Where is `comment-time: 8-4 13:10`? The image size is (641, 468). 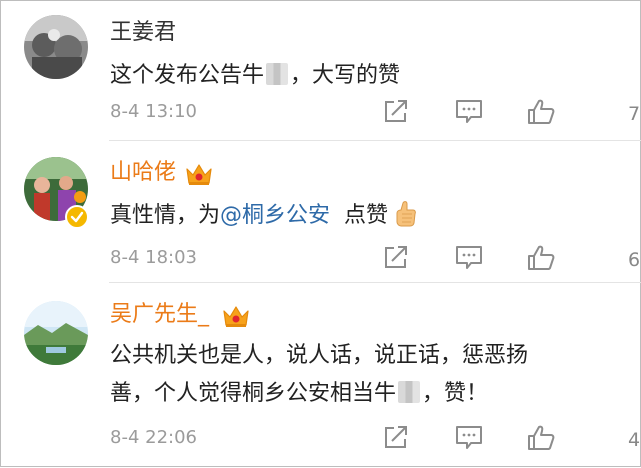 comment-time: 8-4 13:10 is located at coordinates (153, 111).